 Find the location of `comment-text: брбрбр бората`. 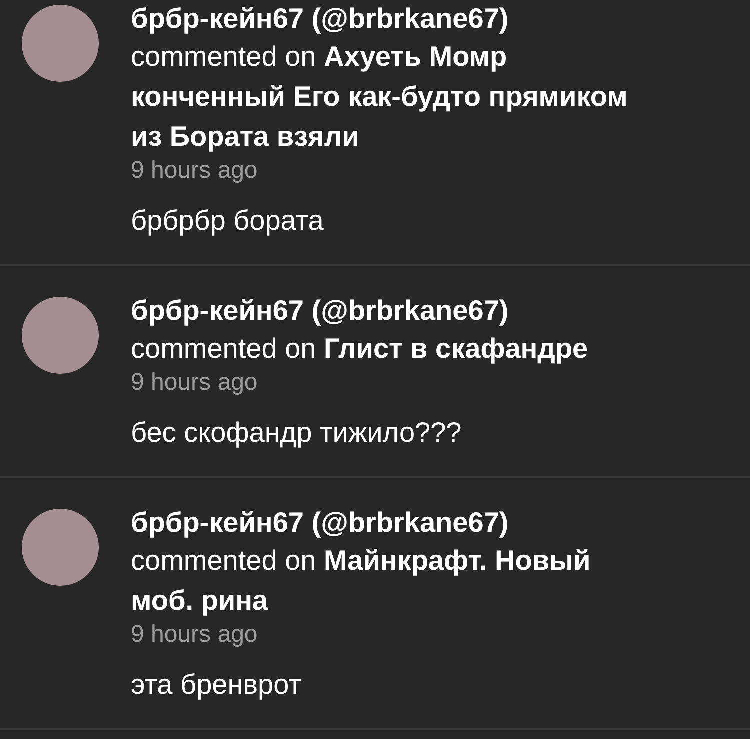

comment-text: брбрбр бората is located at coordinates (228, 221).